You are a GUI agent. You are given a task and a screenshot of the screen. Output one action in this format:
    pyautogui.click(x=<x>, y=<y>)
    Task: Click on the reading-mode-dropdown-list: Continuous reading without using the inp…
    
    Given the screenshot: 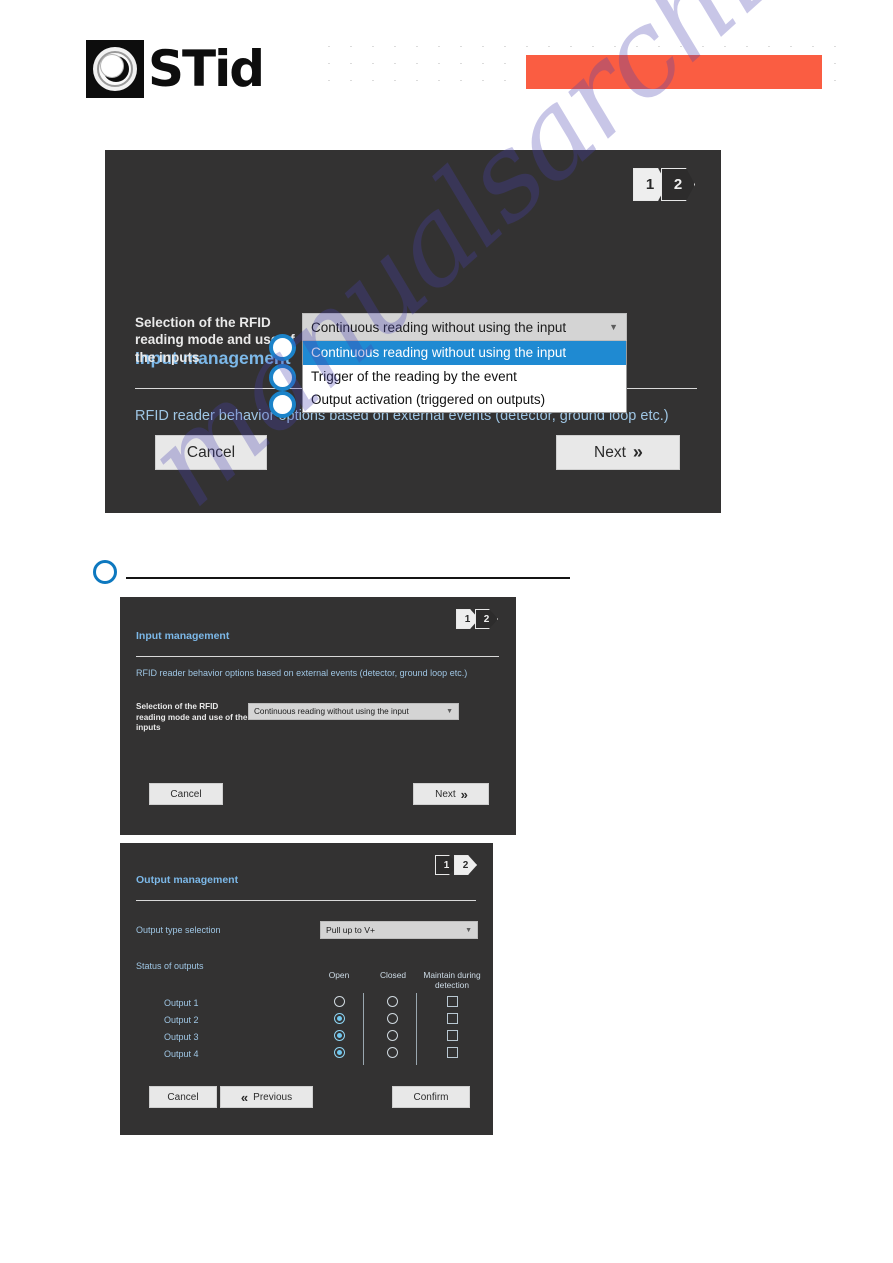 What is the action you would take?
    pyautogui.click(x=464, y=377)
    